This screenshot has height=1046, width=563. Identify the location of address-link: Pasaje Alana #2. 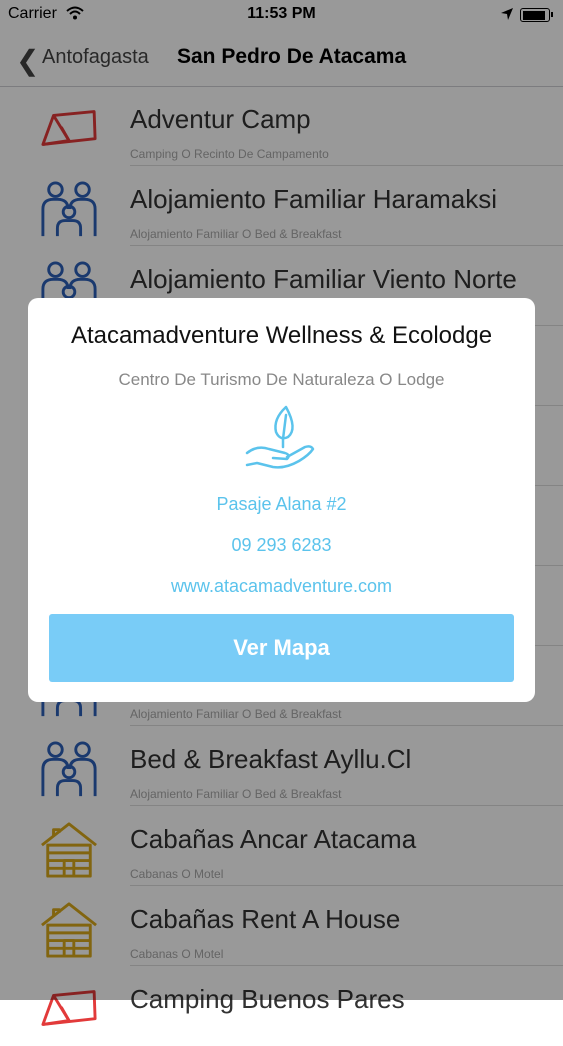
(281, 504).